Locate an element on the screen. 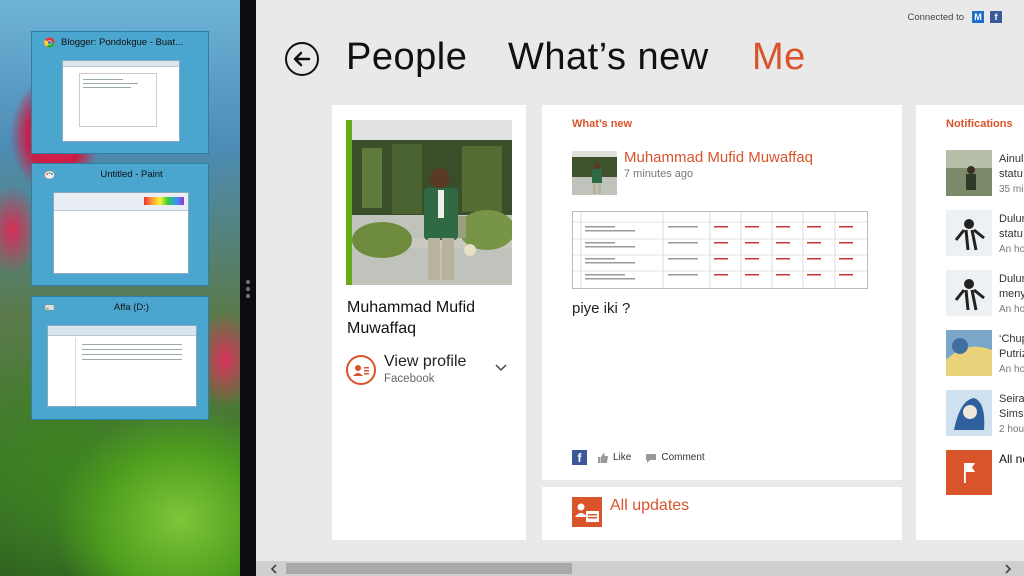  post-author-avatar is located at coordinates (594, 173).